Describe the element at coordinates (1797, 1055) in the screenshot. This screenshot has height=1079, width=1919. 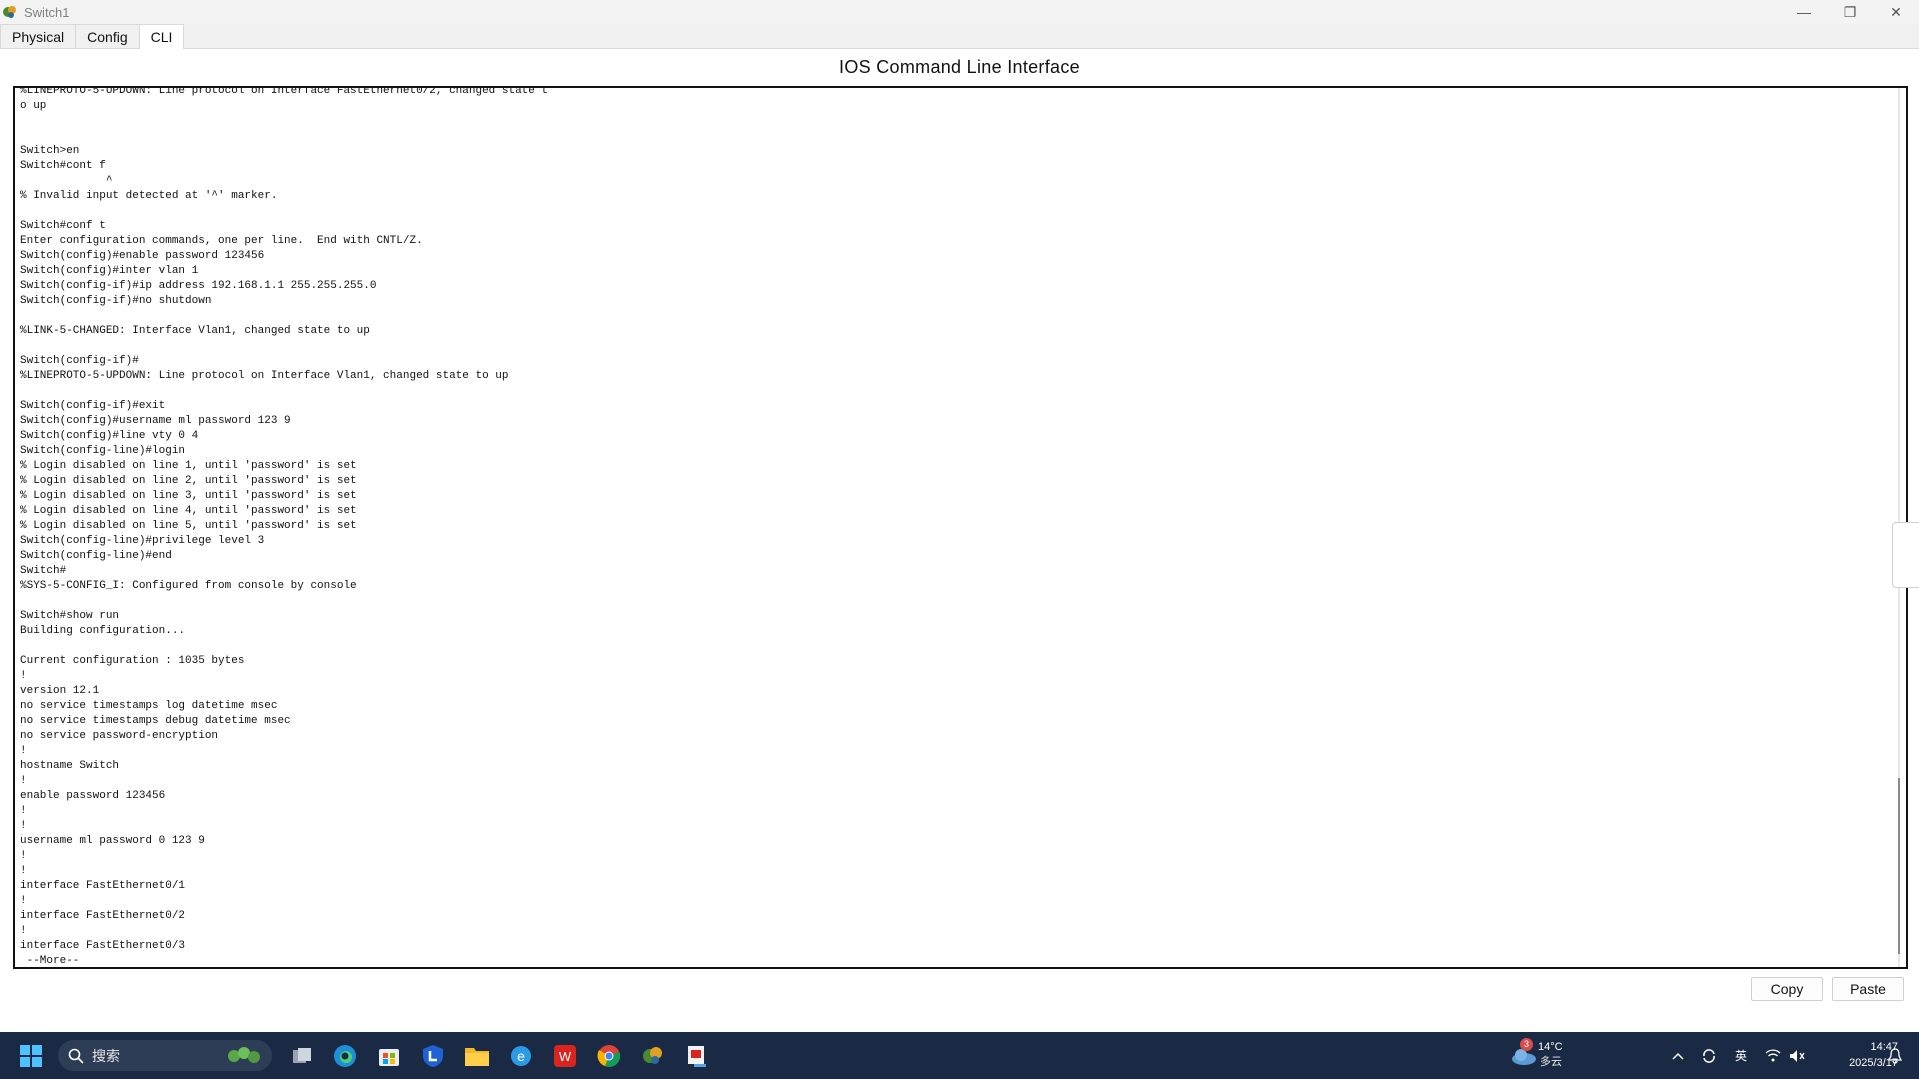
I see `volume-icon` at that location.